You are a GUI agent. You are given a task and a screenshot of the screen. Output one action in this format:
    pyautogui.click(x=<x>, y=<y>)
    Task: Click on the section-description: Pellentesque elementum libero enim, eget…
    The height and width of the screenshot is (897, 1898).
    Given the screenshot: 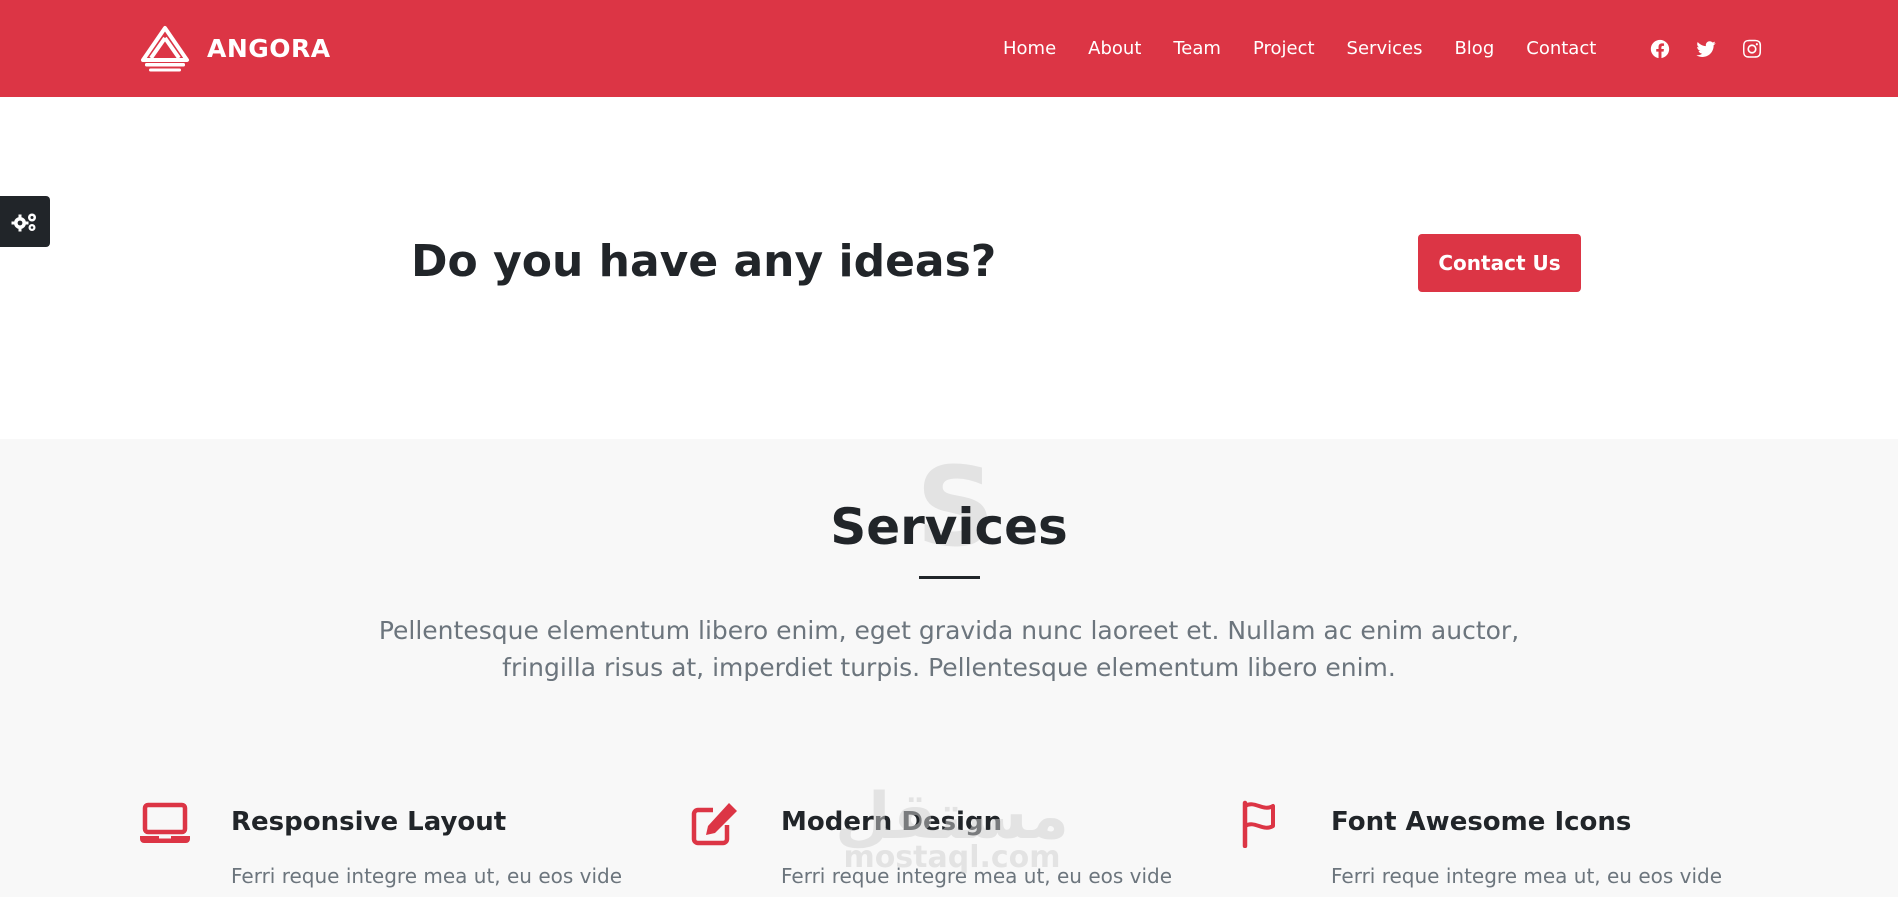 What is the action you would take?
    pyautogui.click(x=949, y=649)
    